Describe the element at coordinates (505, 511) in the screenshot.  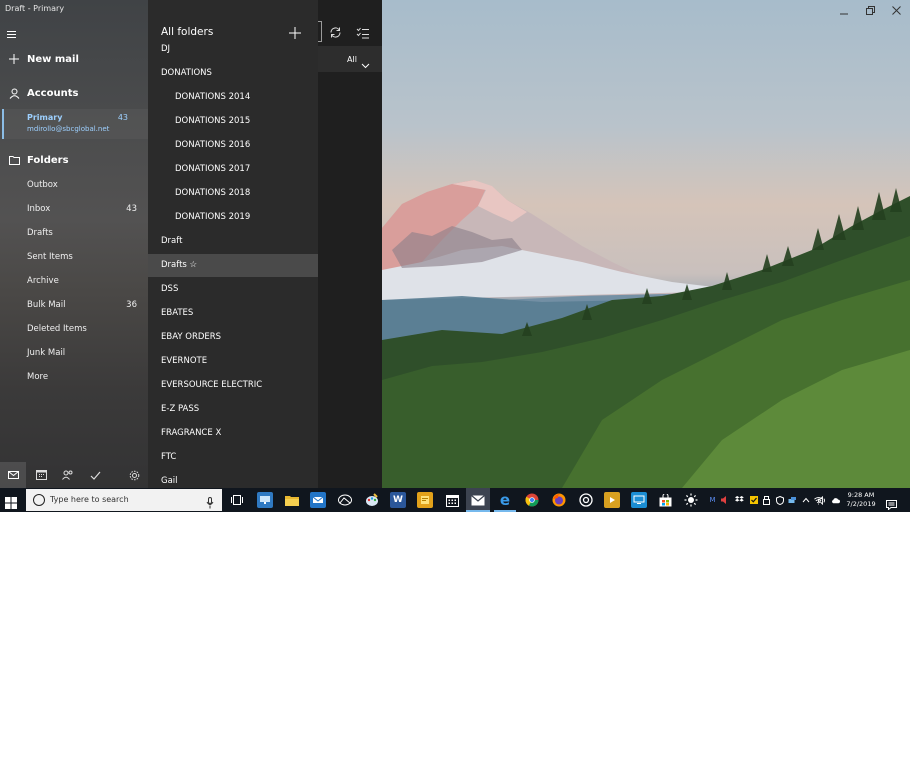
I see `edge-running-indicator` at that location.